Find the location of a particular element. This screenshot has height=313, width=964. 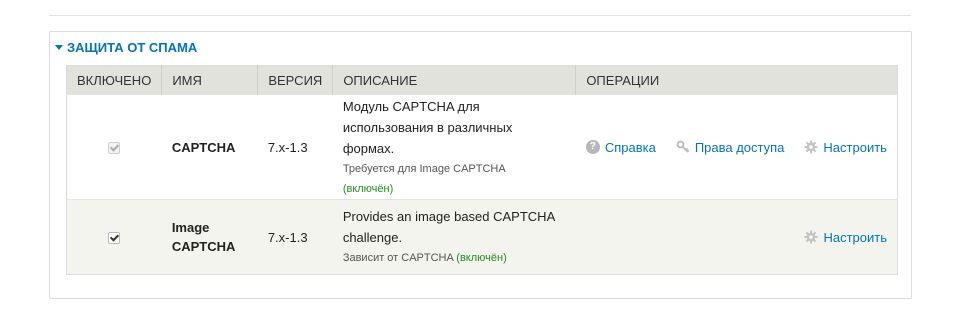

operations-cell: ? Справка Права доступа Настроить is located at coordinates (736, 147).